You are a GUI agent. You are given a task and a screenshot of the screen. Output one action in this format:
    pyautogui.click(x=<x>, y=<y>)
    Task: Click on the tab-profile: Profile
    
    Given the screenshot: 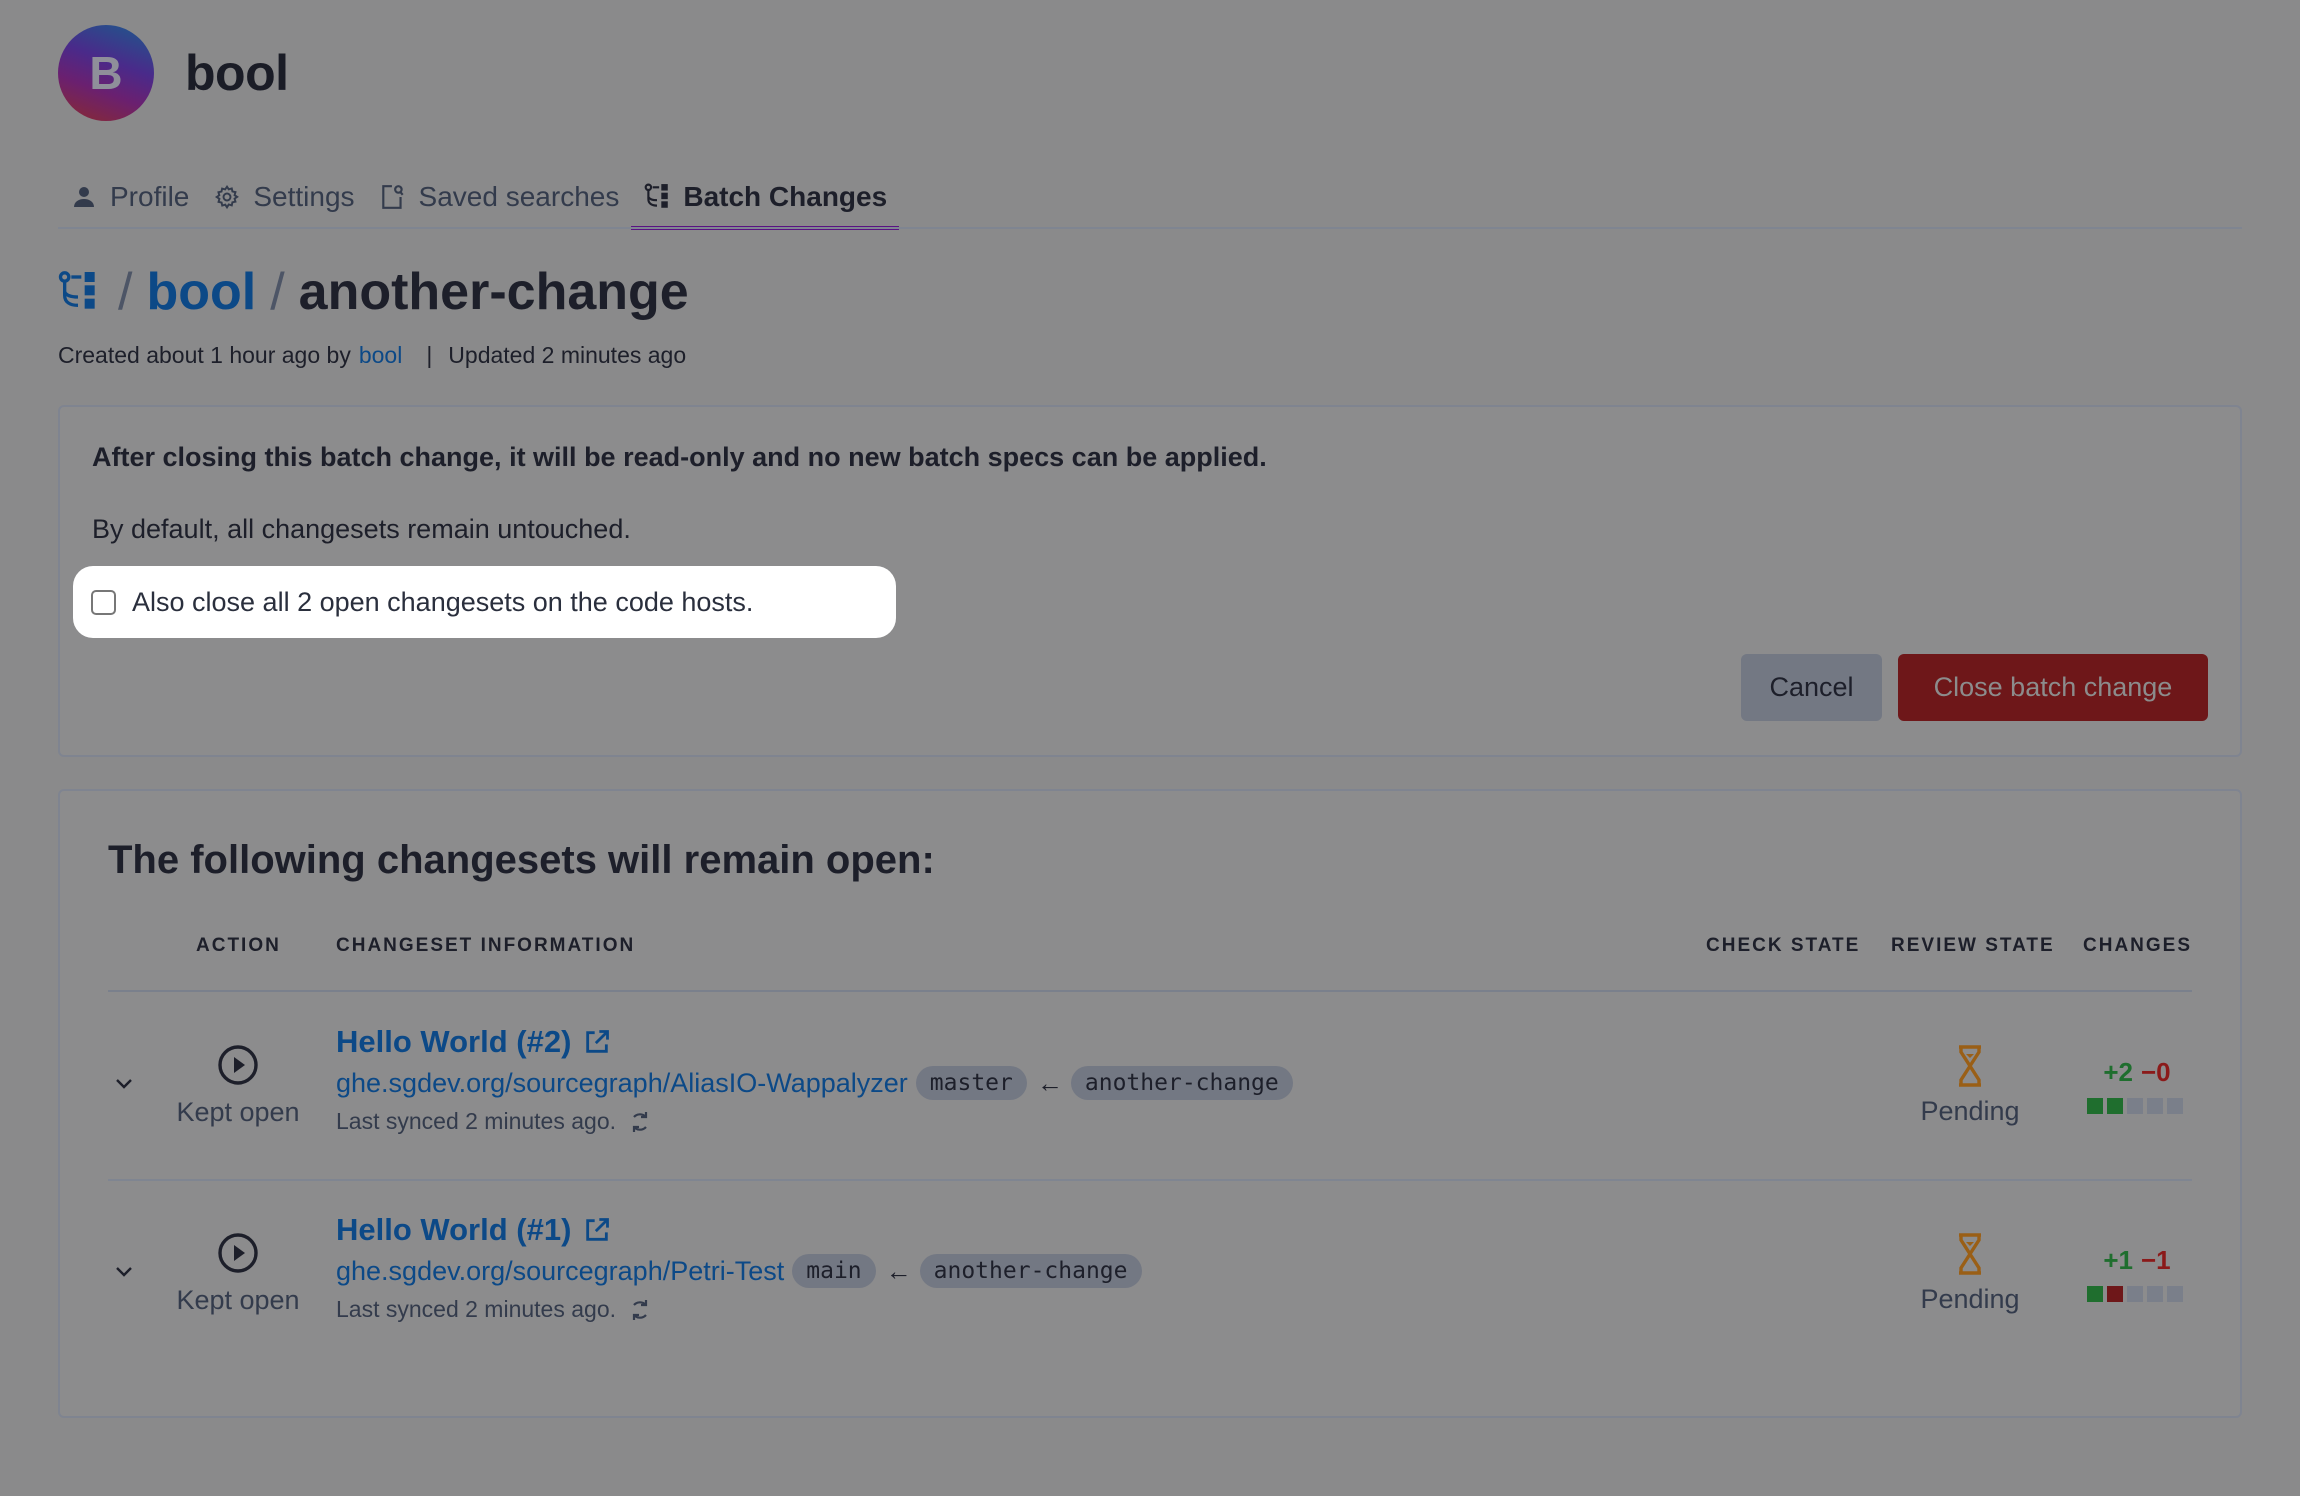 What is the action you would take?
    pyautogui.click(x=129, y=197)
    